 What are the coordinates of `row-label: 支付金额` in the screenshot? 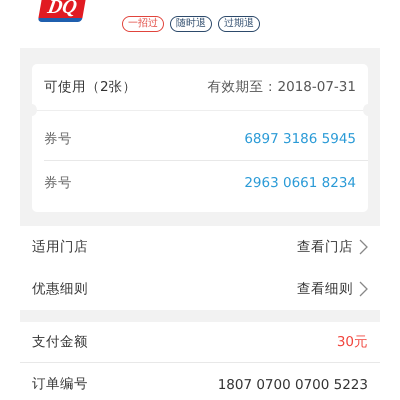 It's located at (60, 342).